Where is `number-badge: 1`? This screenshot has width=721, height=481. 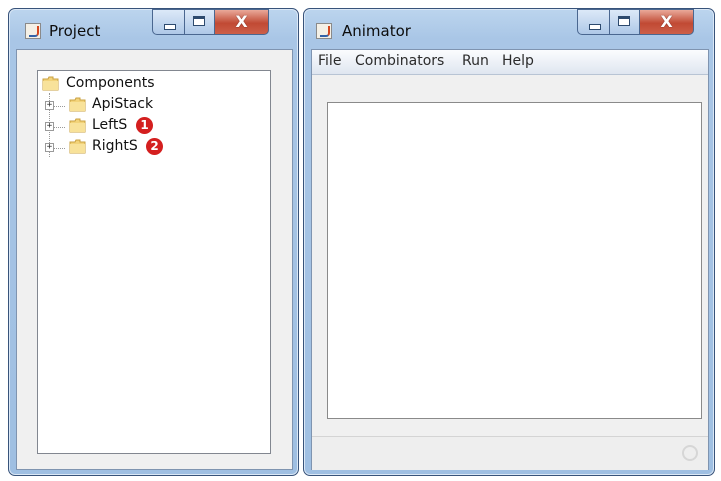
number-badge: 1 is located at coordinates (144, 125).